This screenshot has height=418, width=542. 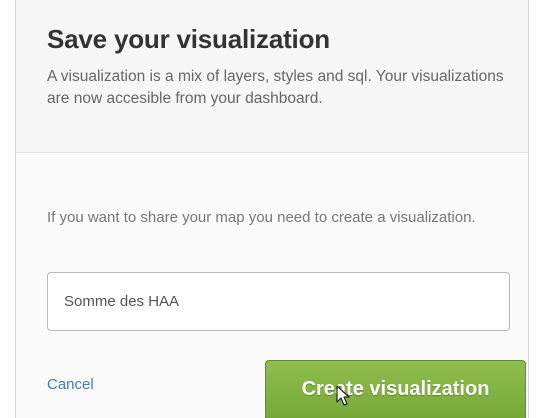 I want to click on dialog-title: Save your visualization, so click(x=188, y=39).